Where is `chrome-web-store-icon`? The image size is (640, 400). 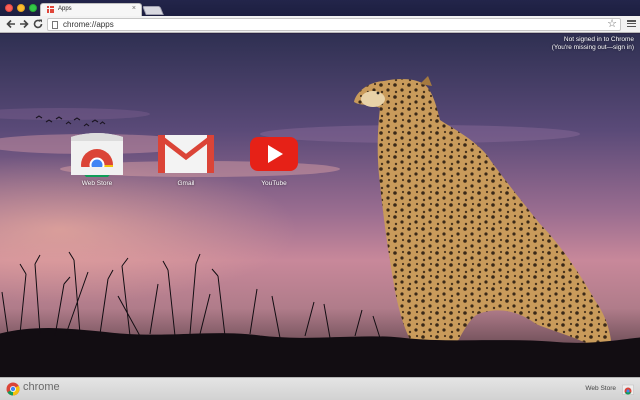 chrome-web-store-icon is located at coordinates (97, 155).